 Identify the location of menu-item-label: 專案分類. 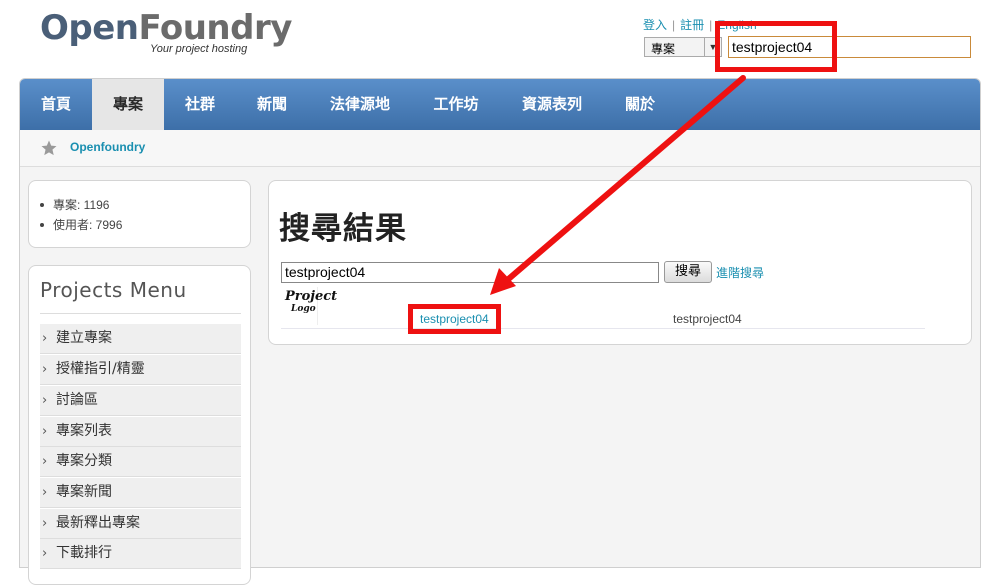
(84, 461).